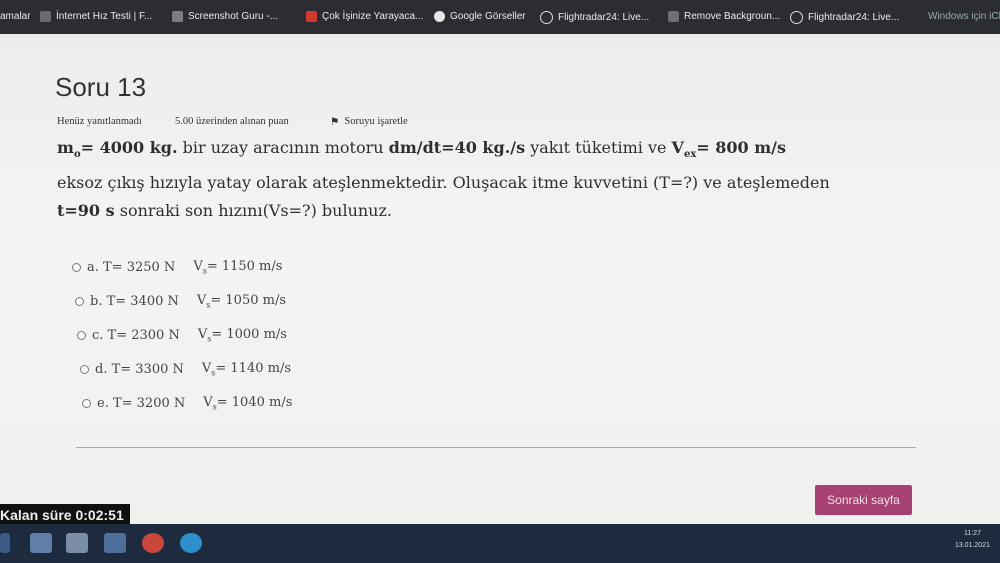  What do you see at coordinates (496, 447) in the screenshot?
I see `divider` at bounding box center [496, 447].